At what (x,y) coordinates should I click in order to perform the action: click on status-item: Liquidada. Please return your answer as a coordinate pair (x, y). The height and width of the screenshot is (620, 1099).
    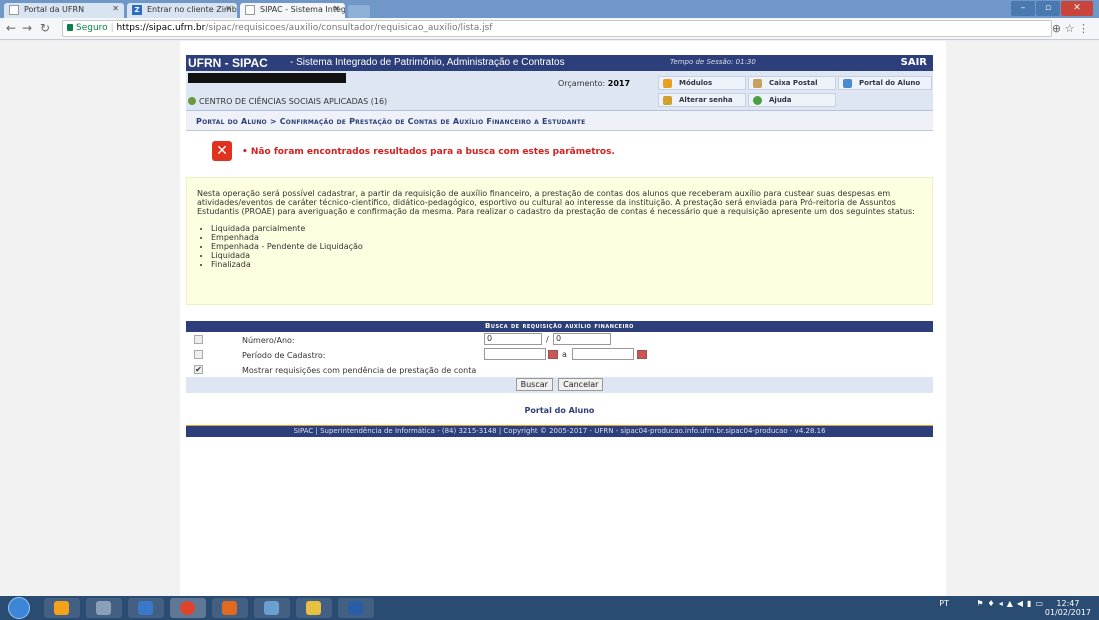
    Looking at the image, I should click on (566, 255).